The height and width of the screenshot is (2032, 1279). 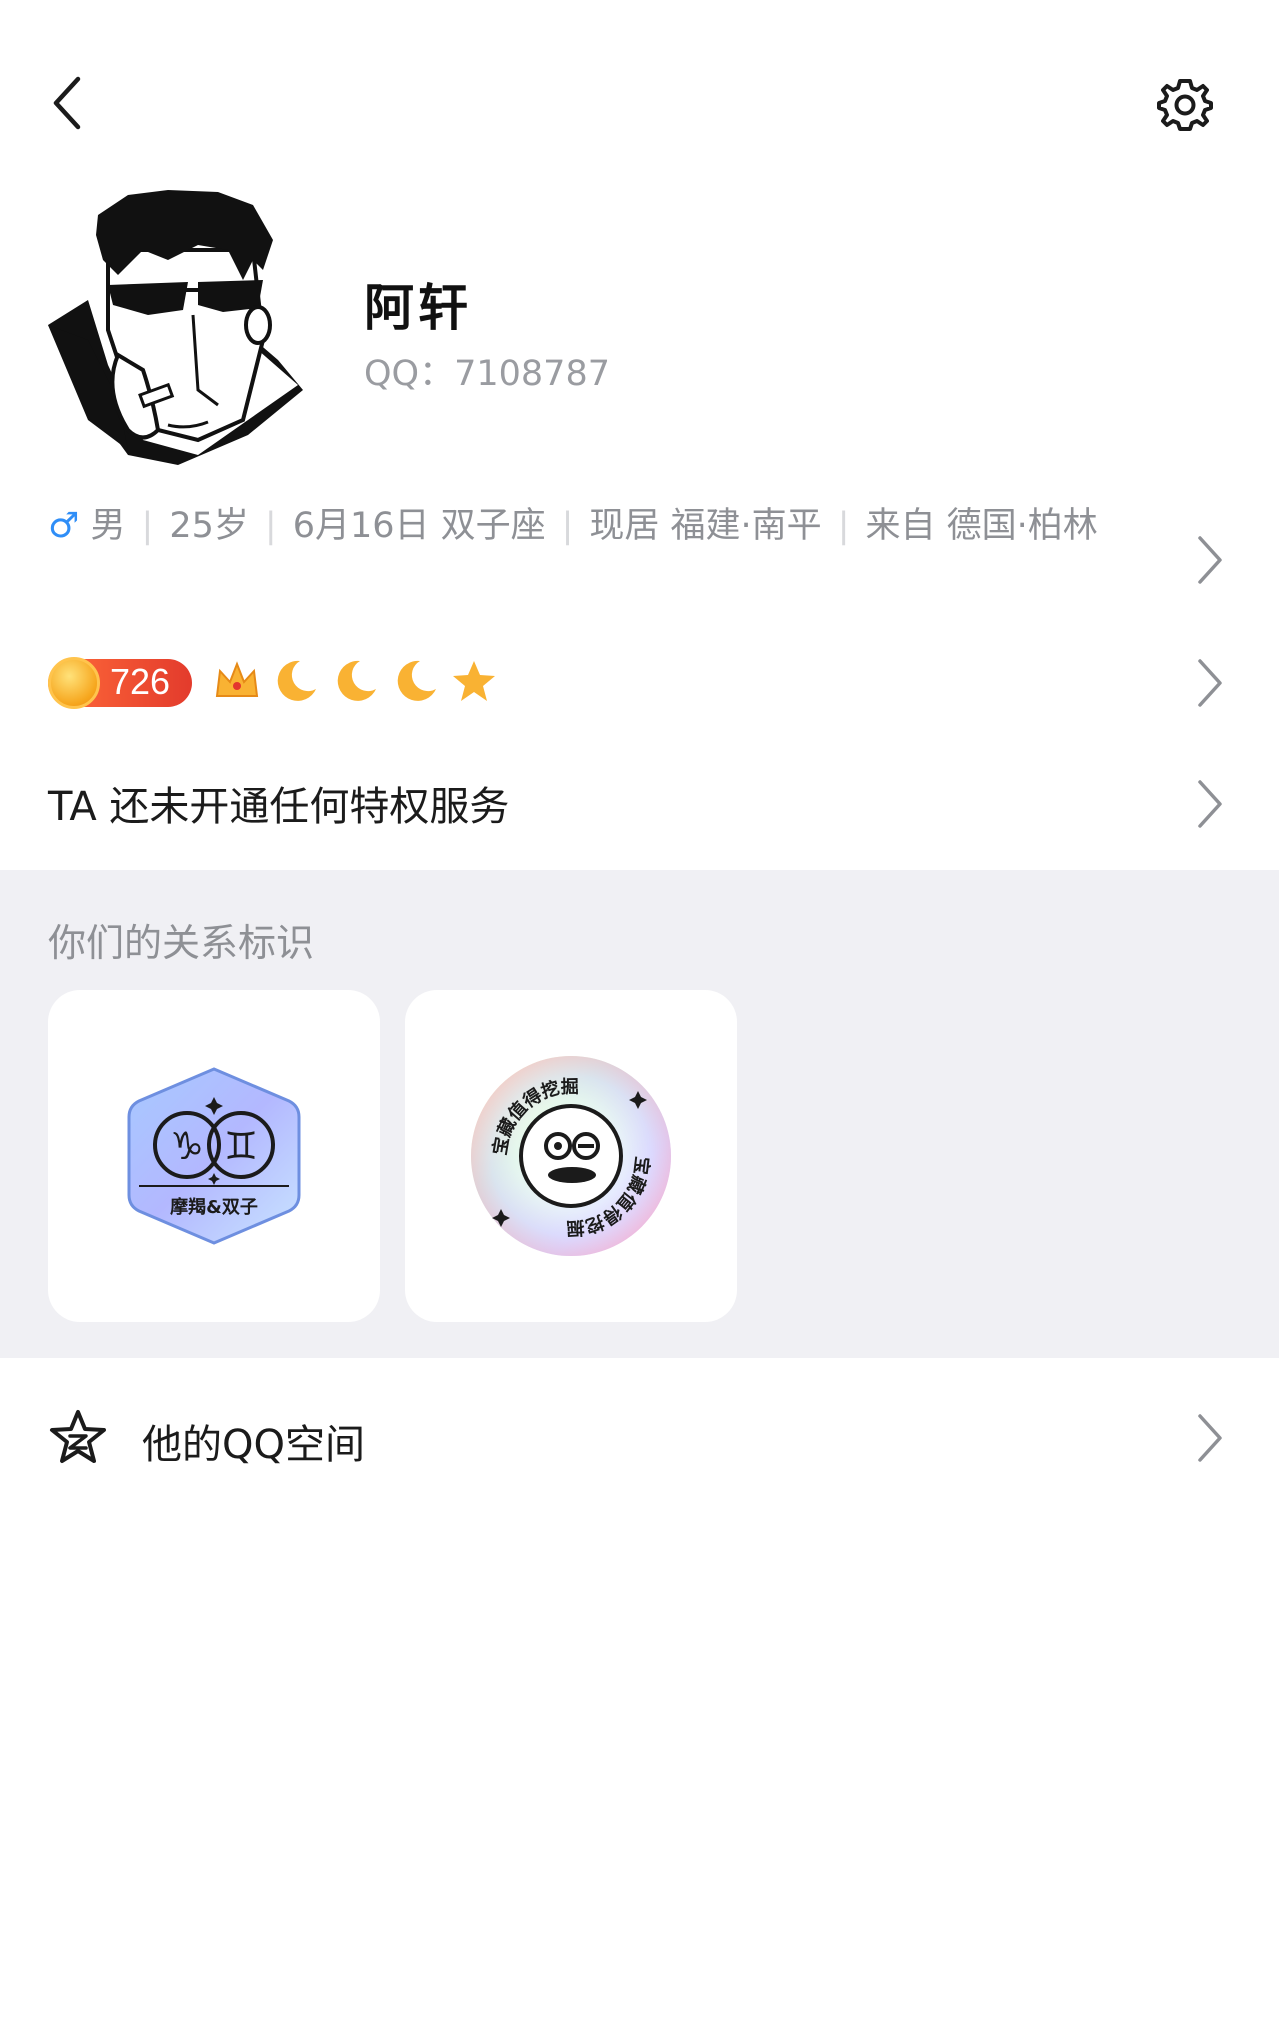 I want to click on privilege-text: TA 还未开通任何特权服务, so click(x=279, y=807).